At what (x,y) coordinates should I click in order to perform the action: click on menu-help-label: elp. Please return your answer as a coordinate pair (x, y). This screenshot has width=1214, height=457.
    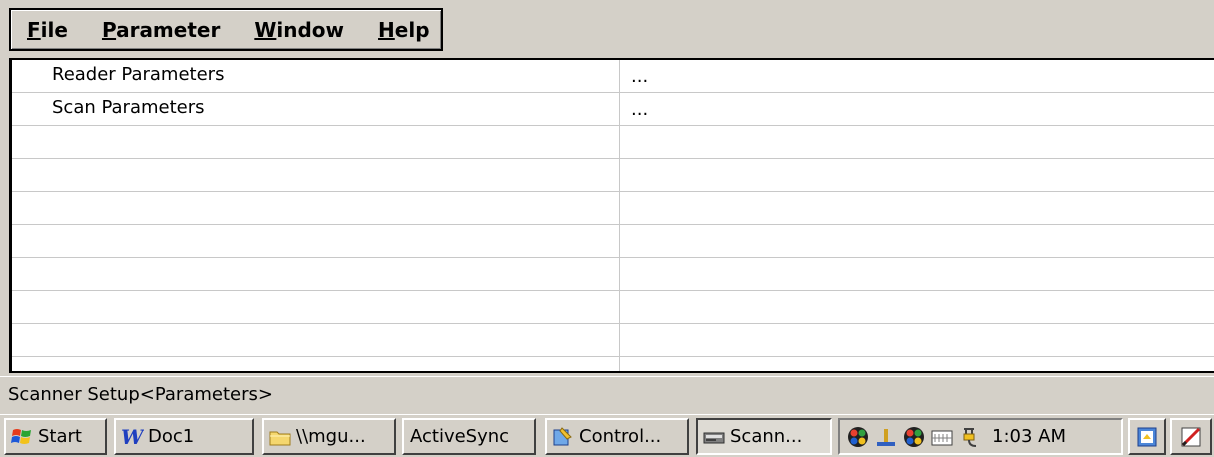
    Looking at the image, I should click on (412, 29).